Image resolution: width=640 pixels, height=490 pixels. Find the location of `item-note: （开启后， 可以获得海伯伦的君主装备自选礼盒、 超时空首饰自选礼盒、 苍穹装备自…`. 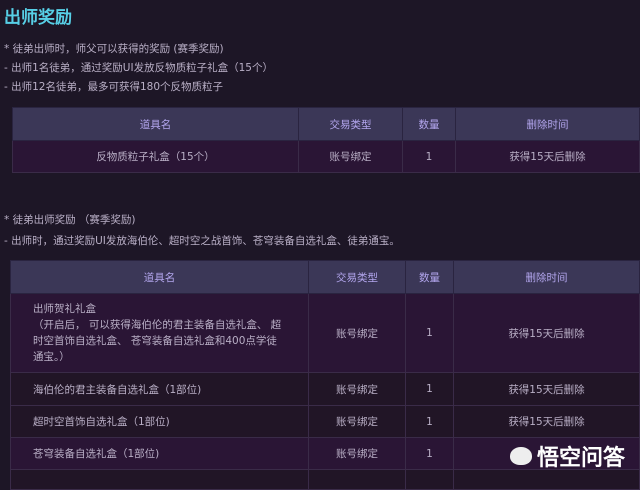

item-note: （开启后， 可以获得海伯伦的君主装备自选礼盒、 超时空首饰自选礼盒、 苍穹装备自… is located at coordinates (157, 341).